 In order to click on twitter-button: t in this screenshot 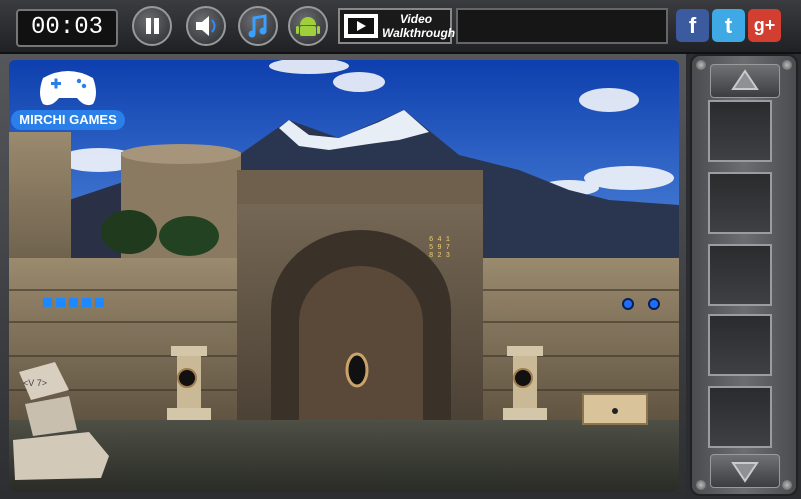, I will do `click(728, 25)`.